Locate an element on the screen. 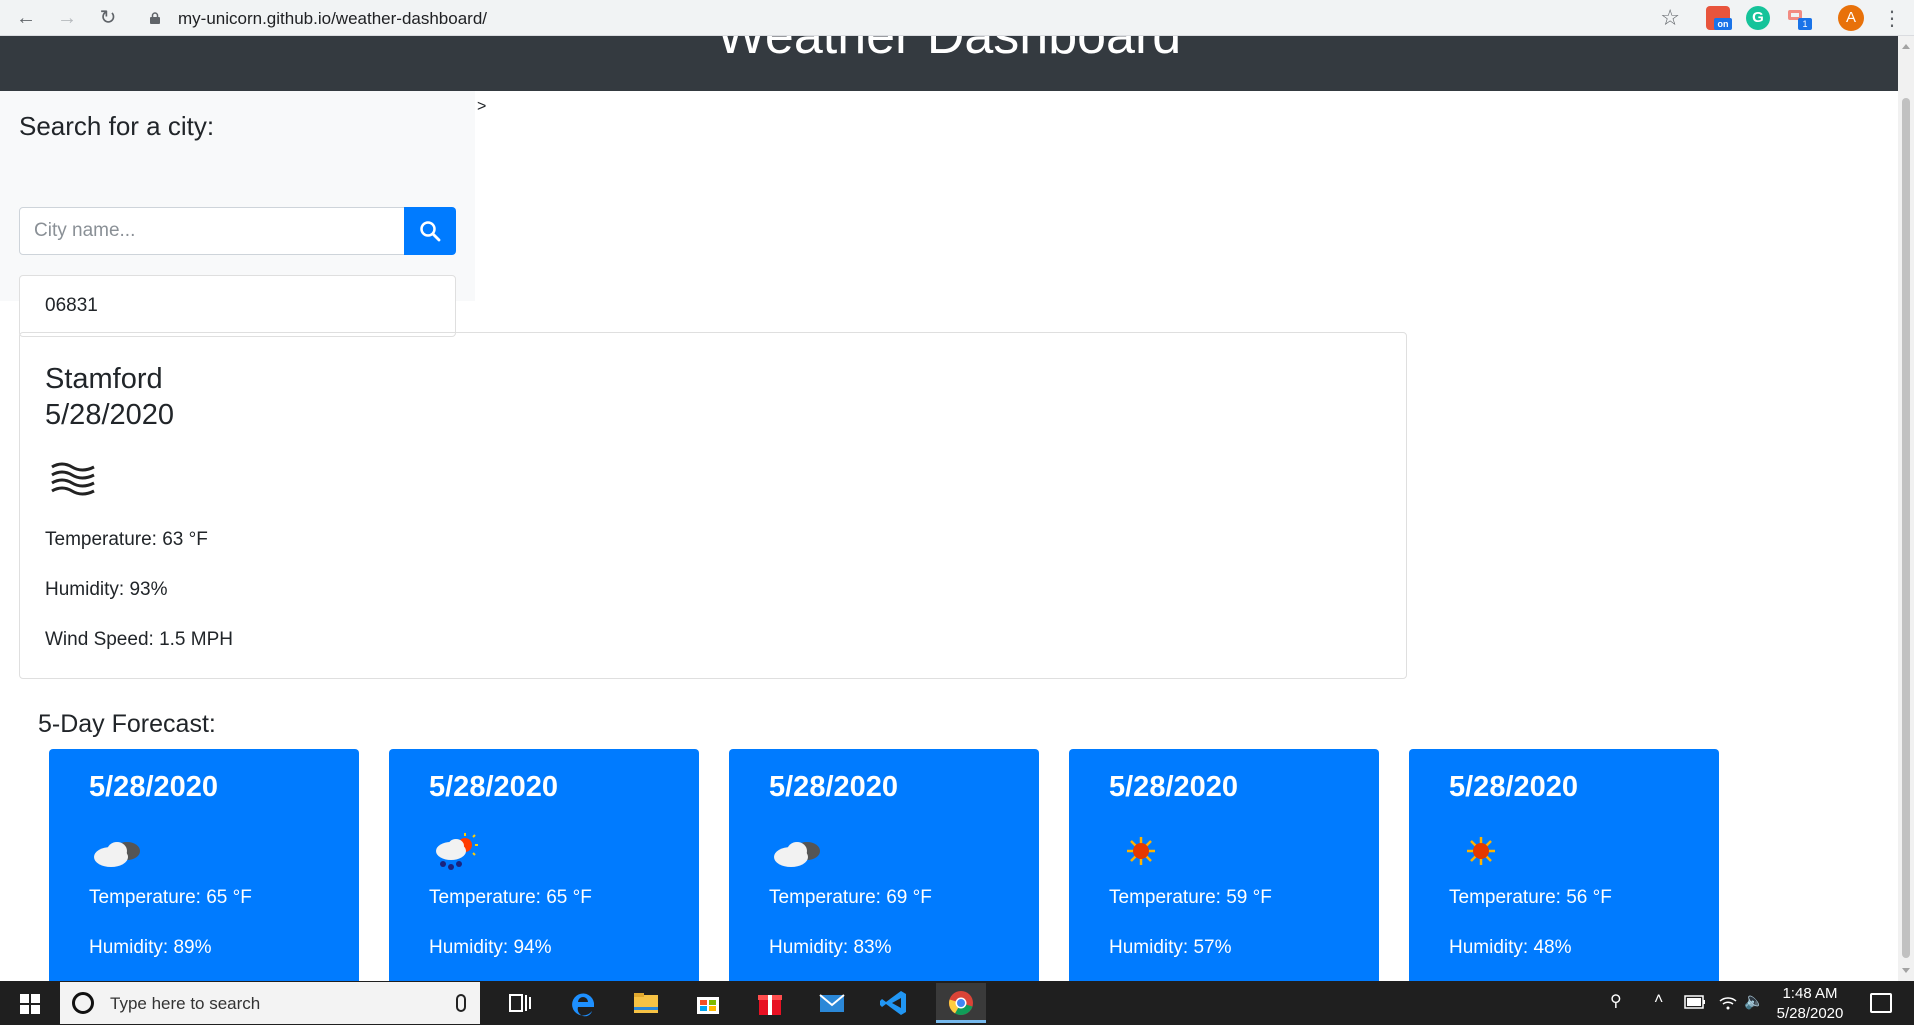 The width and height of the screenshot is (1914, 1025). gift-icon is located at coordinates (770, 1003).